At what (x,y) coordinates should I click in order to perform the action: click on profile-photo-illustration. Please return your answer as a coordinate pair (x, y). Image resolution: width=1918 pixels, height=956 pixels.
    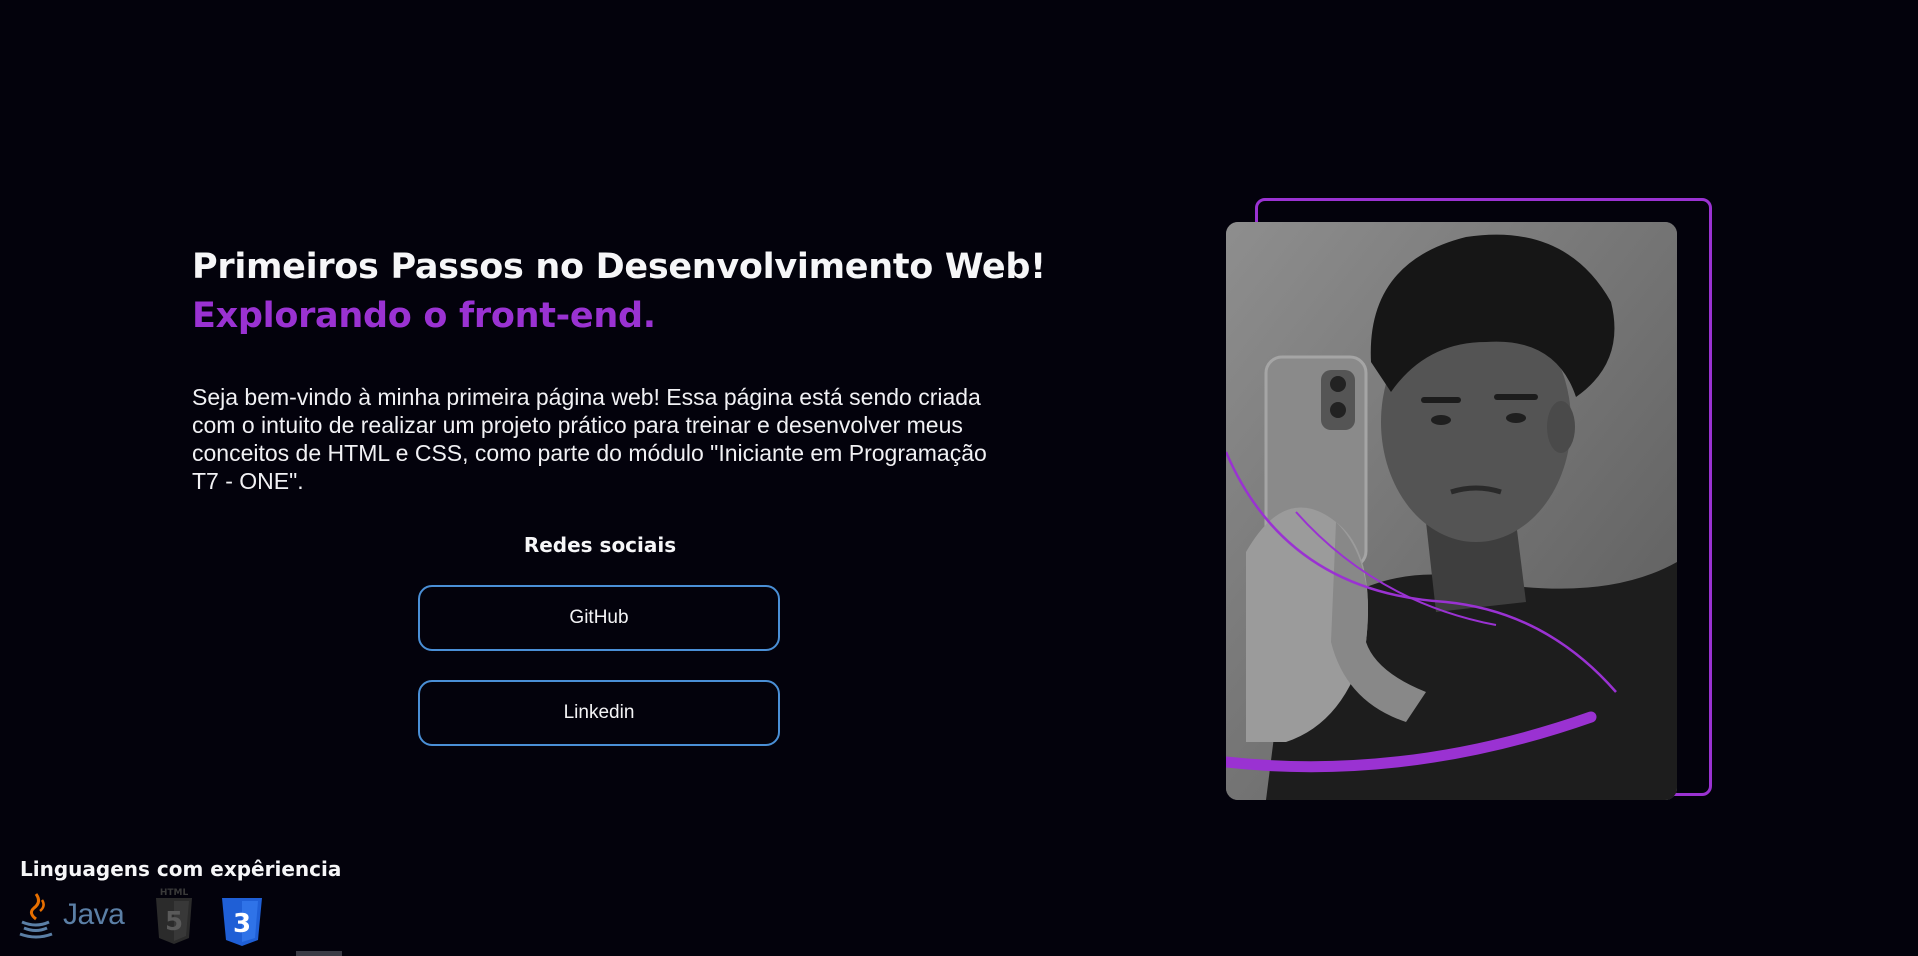
    Looking at the image, I should click on (1451, 511).